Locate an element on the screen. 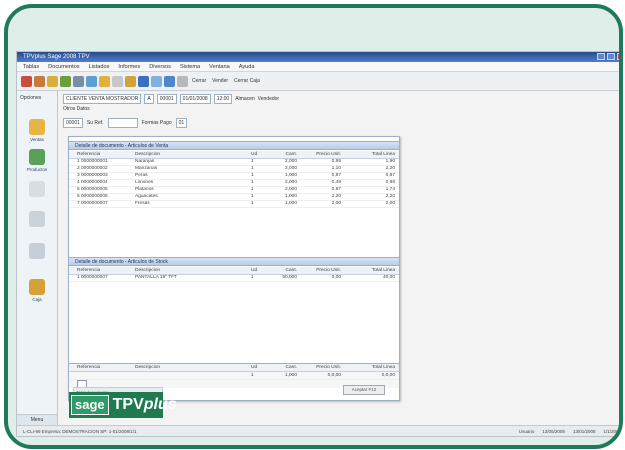 This screenshot has width=625, height=450. cell-line-total: 0,87 is located at coordinates (390, 175).